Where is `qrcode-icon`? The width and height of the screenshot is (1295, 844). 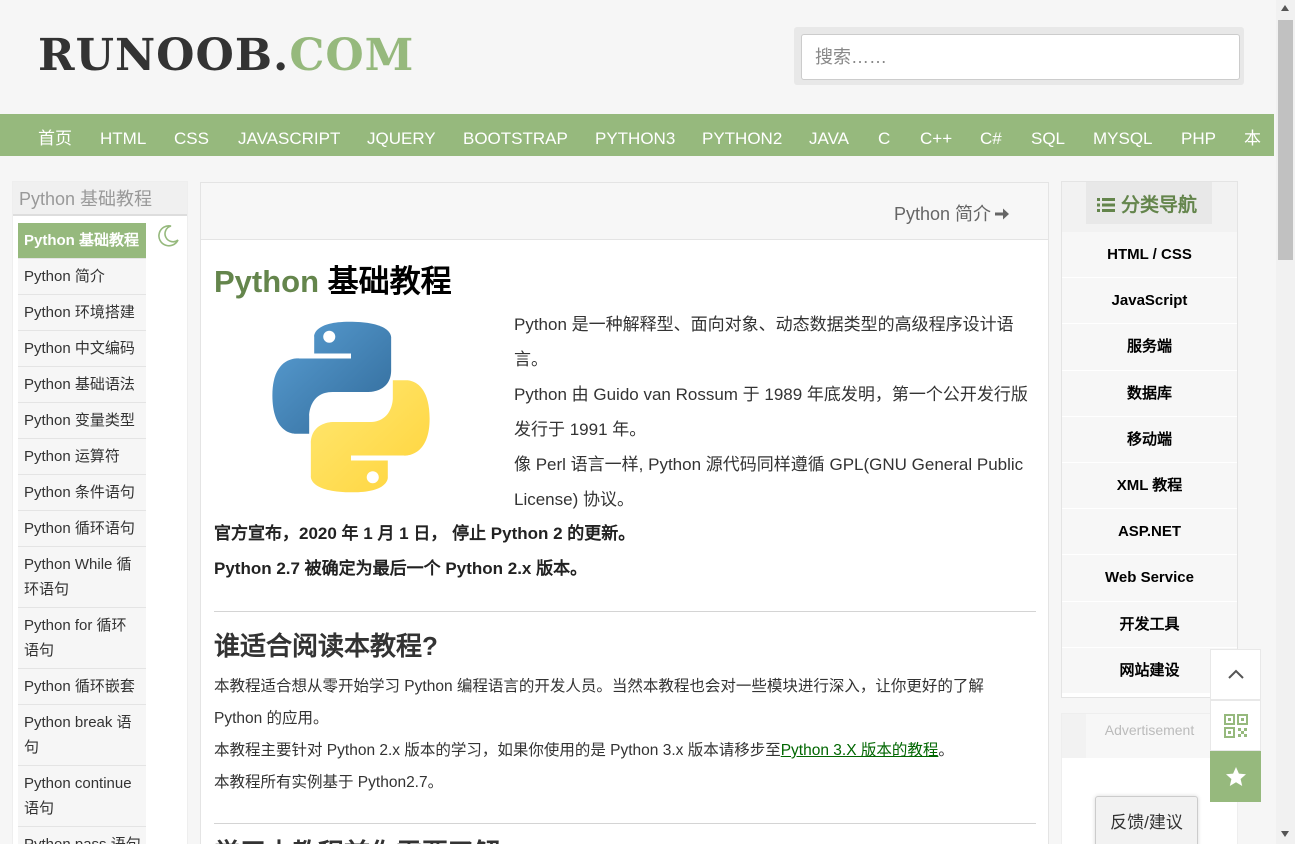
qrcode-icon is located at coordinates (1236, 726).